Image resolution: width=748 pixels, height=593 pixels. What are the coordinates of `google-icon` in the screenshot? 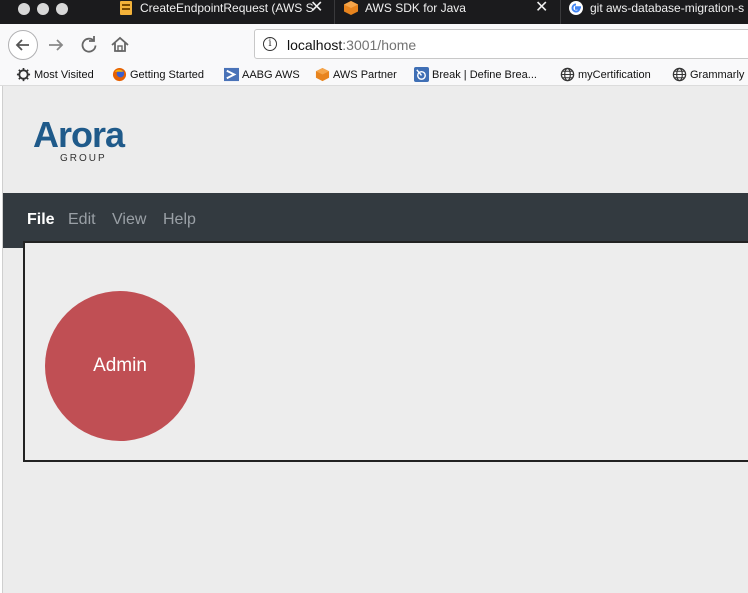 It's located at (576, 8).